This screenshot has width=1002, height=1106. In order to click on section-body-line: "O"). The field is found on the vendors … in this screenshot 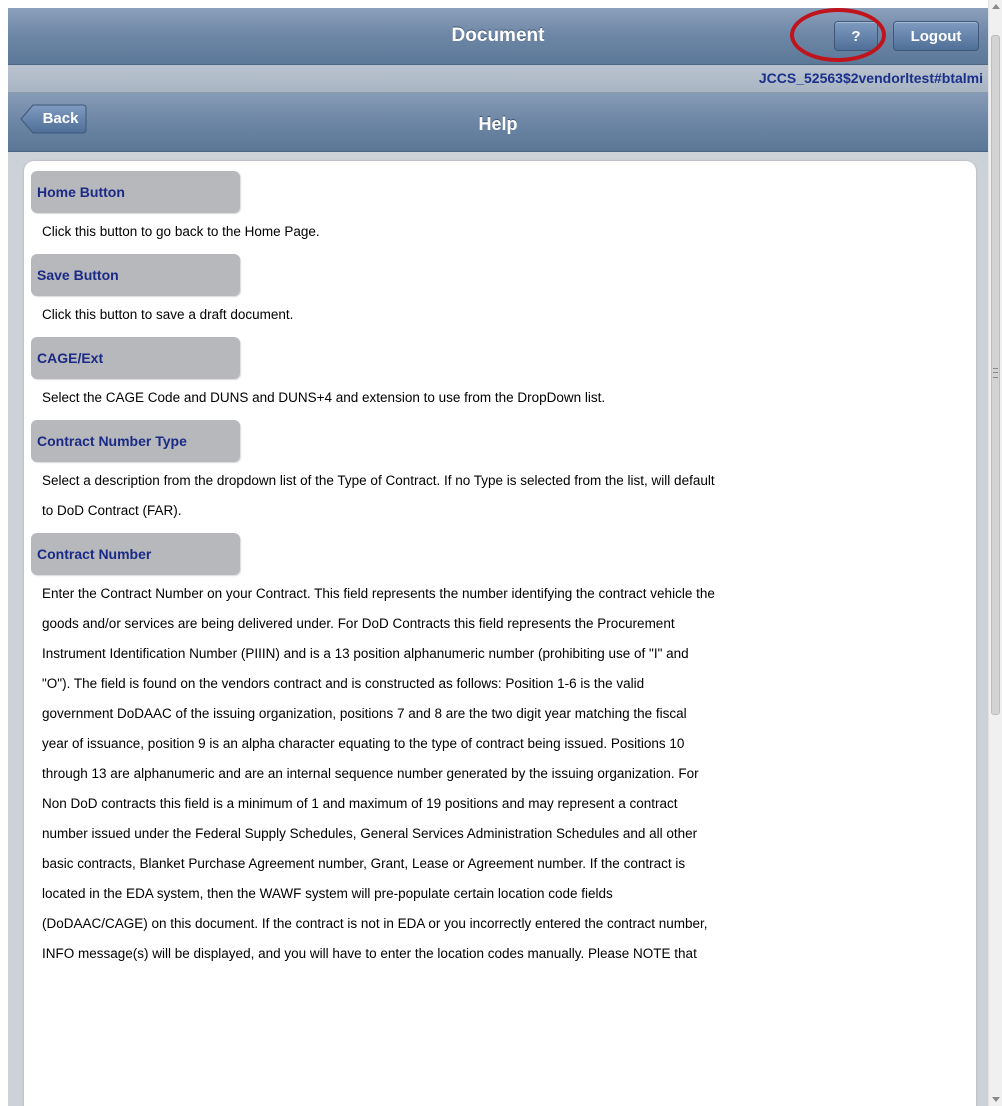, I will do `click(343, 683)`.